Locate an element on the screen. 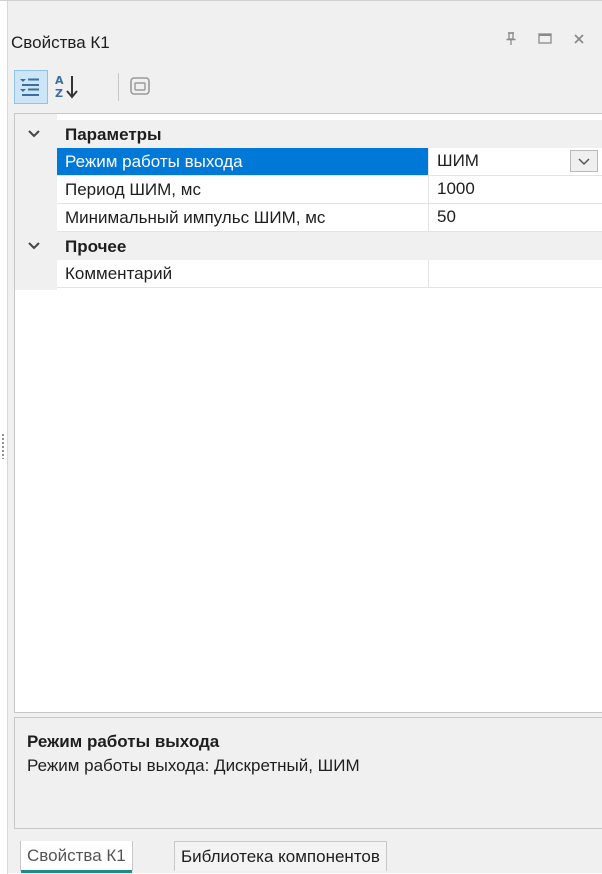 Image resolution: width=602 pixels, height=874 pixels. categorized-view-button is located at coordinates (31, 87).